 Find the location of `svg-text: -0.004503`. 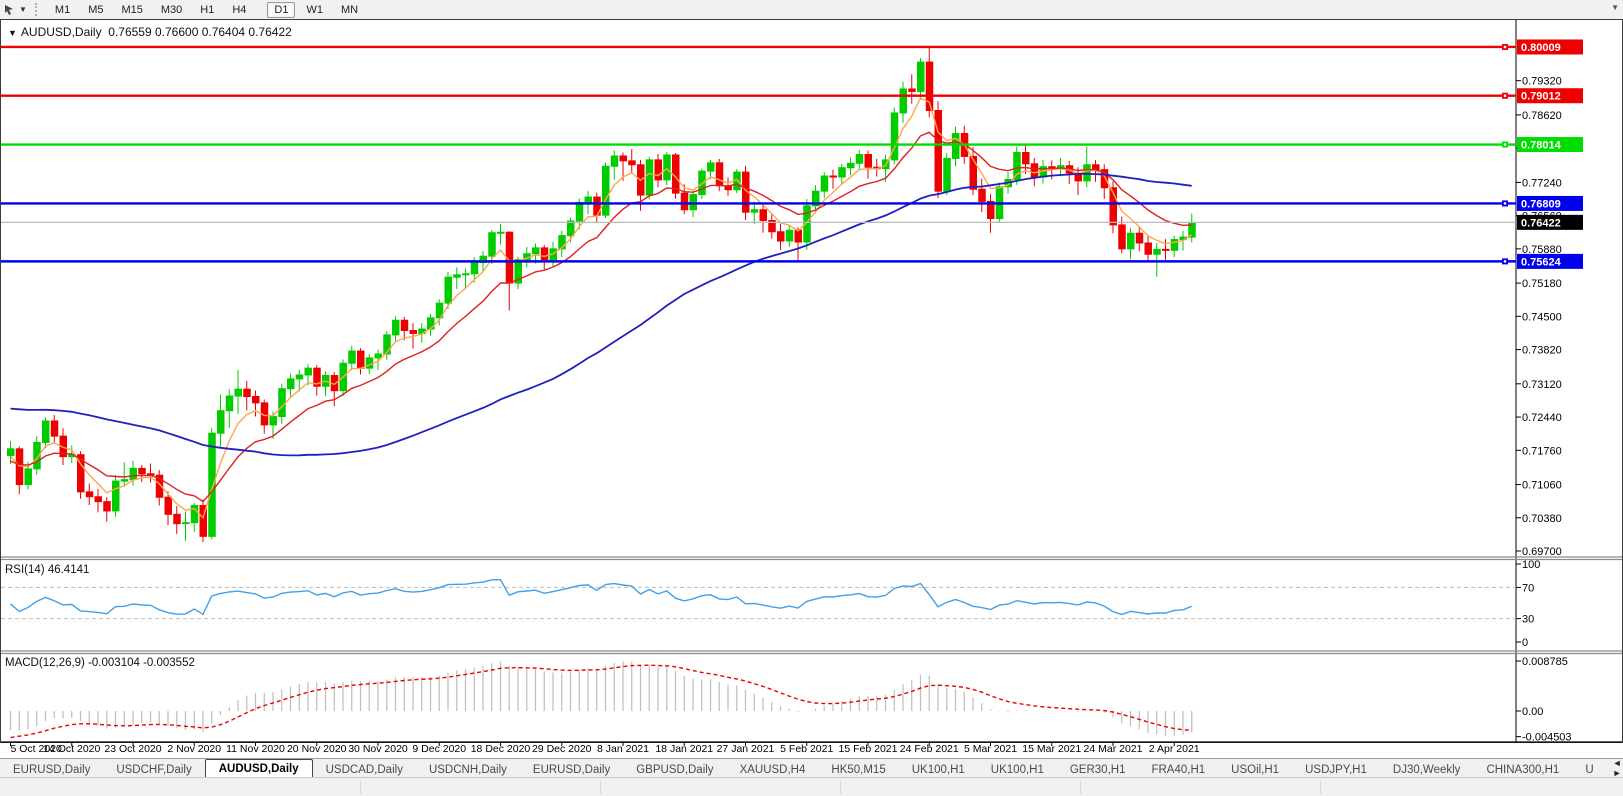

svg-text: -0.004503 is located at coordinates (1547, 738).